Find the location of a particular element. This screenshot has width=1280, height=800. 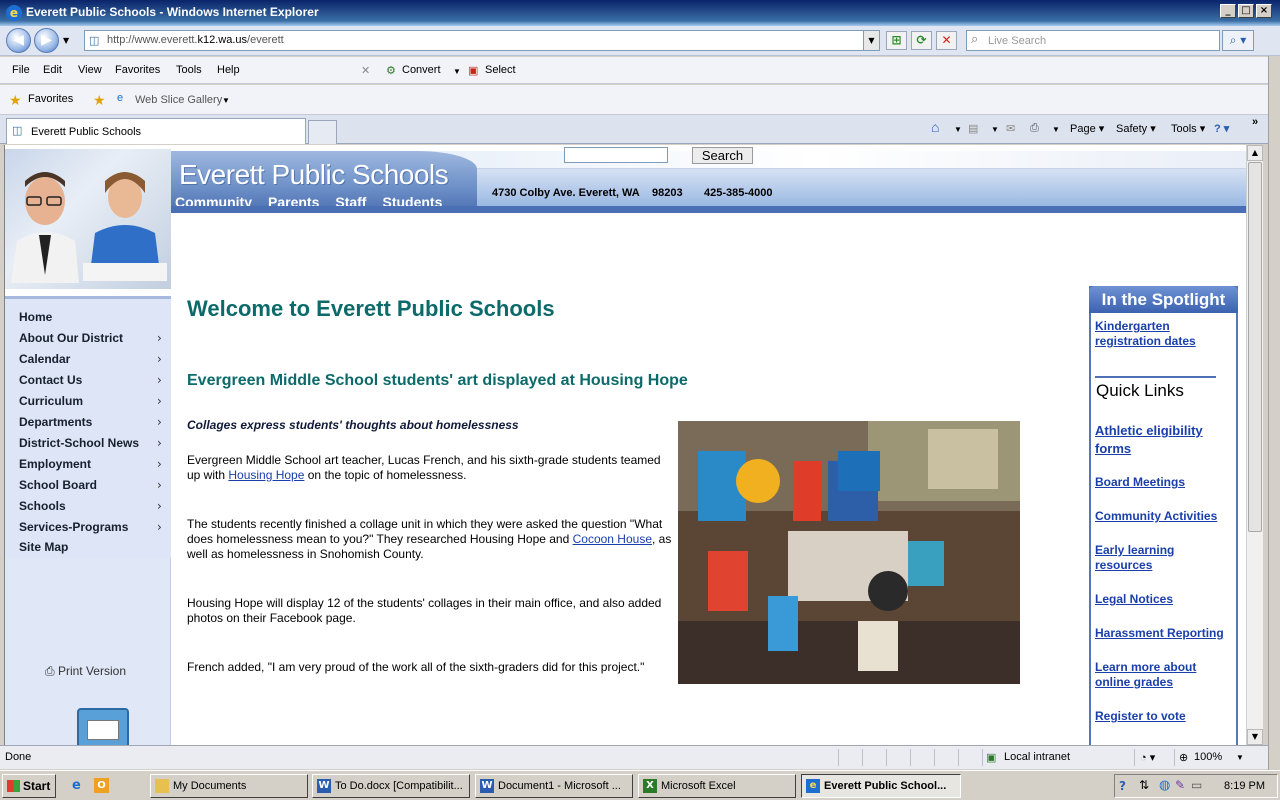

favorites-button: Favorites is located at coordinates (50, 99).